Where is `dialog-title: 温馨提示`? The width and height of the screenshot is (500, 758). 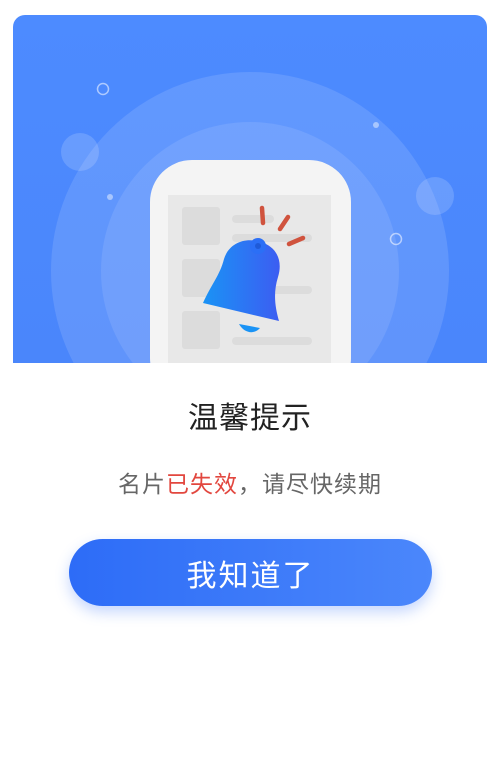
dialog-title: 温馨提示 is located at coordinates (250, 418).